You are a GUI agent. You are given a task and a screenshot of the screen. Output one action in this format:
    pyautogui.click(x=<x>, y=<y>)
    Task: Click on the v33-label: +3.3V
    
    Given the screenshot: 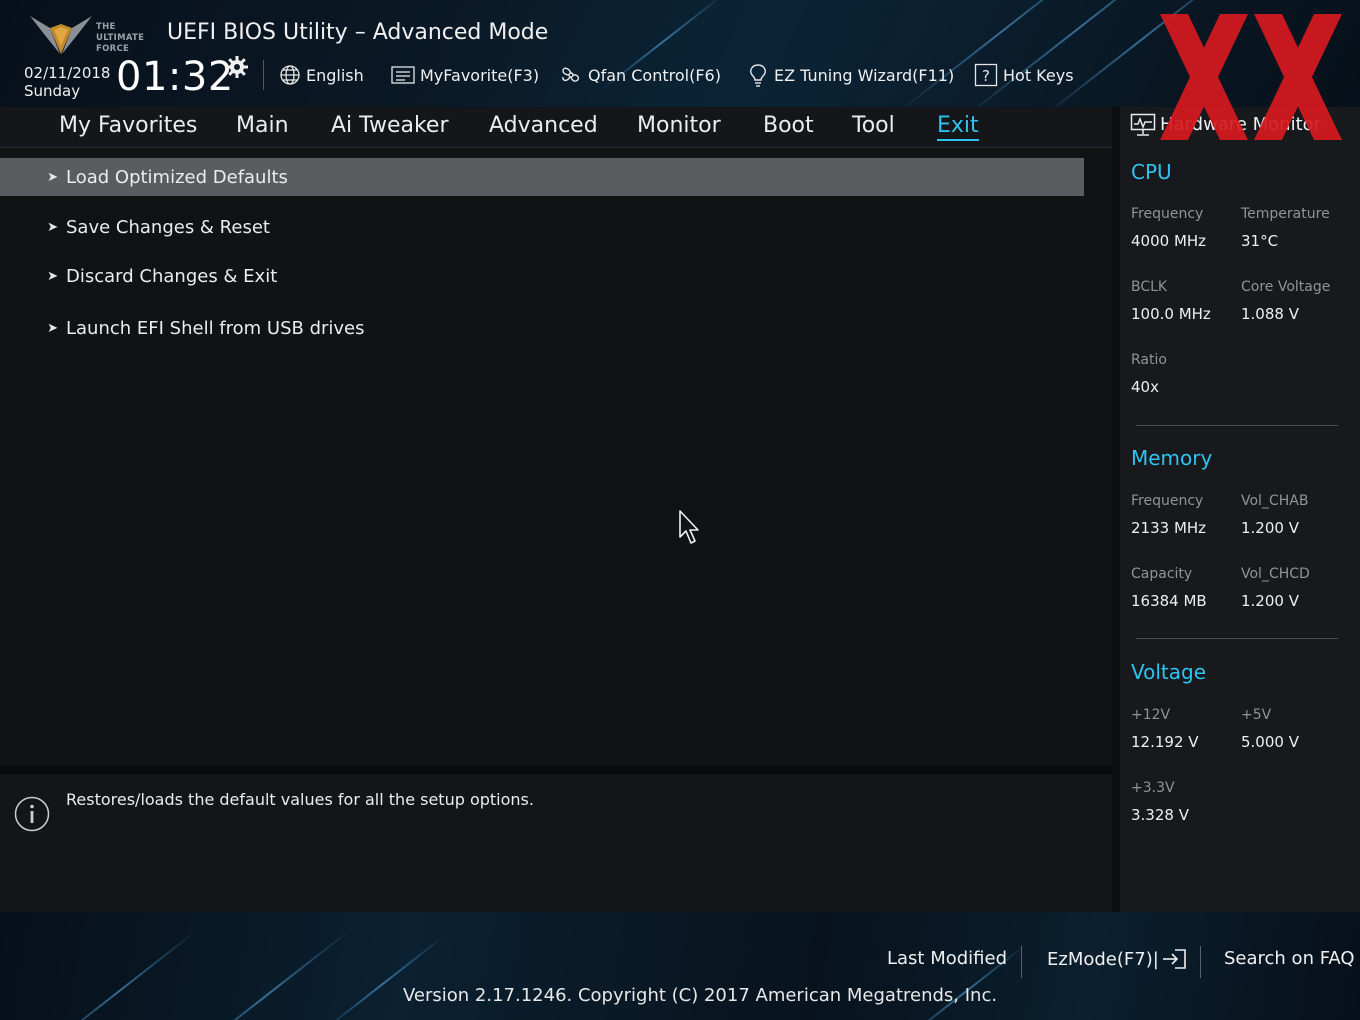 What is the action you would take?
    pyautogui.click(x=1153, y=788)
    